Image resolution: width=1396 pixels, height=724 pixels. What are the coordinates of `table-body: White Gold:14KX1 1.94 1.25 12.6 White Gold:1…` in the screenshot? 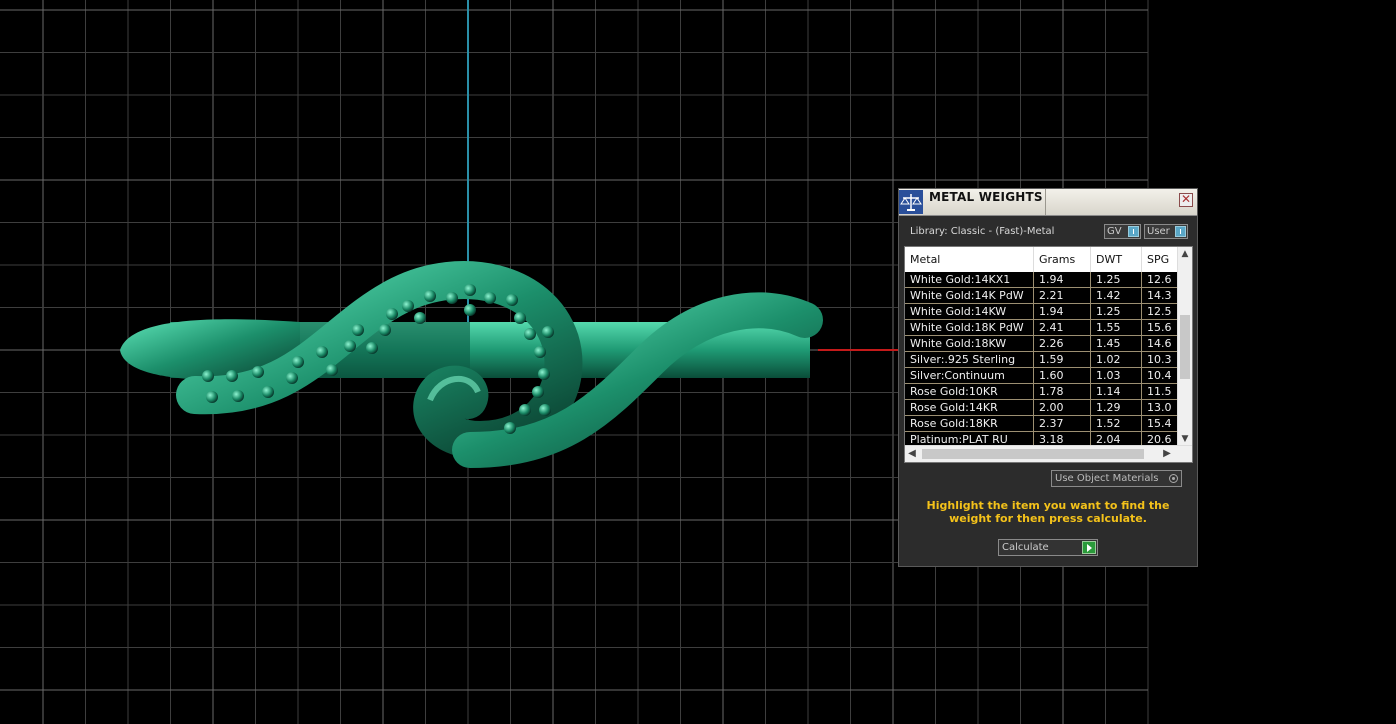 It's located at (1042, 360).